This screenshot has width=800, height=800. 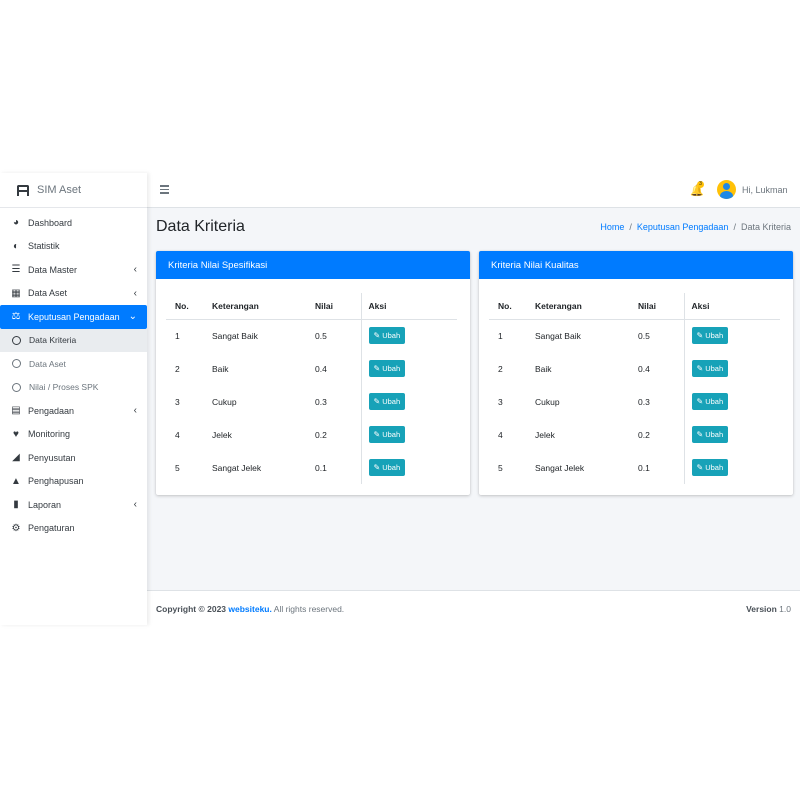 I want to click on sidebar-item-pengadaan: ▤ Pengadaan ‹, so click(x=73, y=411).